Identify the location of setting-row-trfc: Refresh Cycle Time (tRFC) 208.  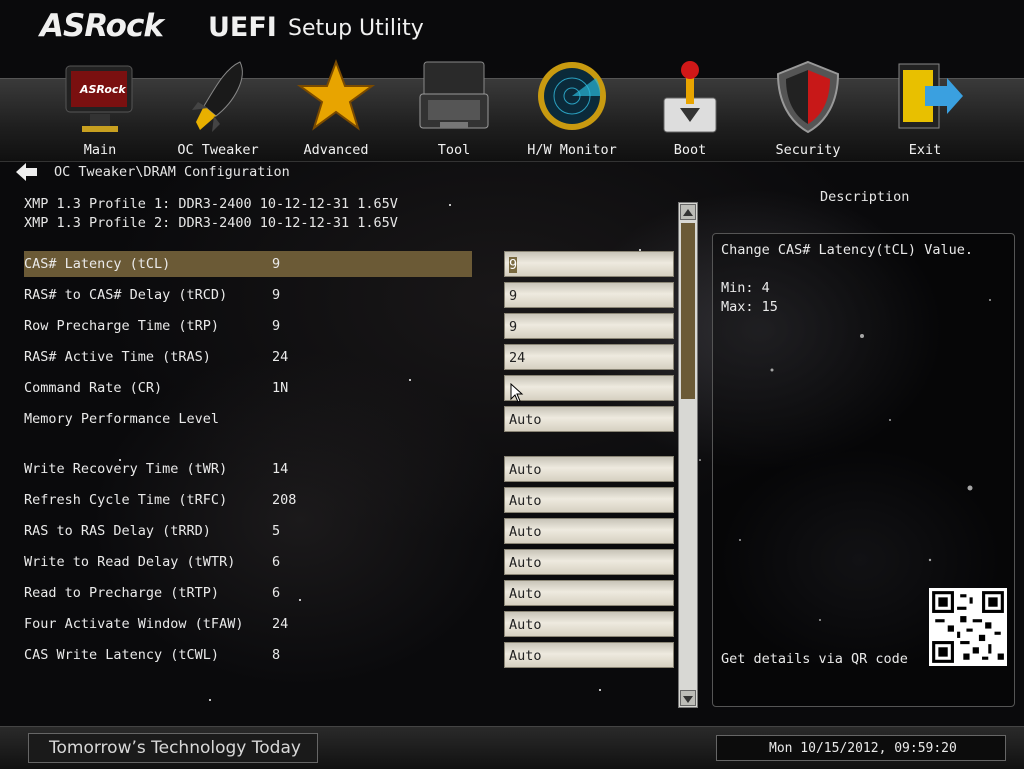
(248, 500).